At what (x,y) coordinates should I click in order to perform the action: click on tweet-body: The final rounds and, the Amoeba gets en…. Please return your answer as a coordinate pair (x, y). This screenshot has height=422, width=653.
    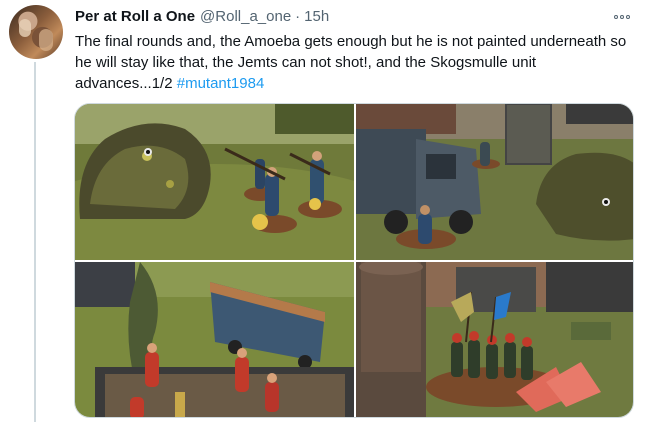
    Looking at the image, I should click on (351, 62).